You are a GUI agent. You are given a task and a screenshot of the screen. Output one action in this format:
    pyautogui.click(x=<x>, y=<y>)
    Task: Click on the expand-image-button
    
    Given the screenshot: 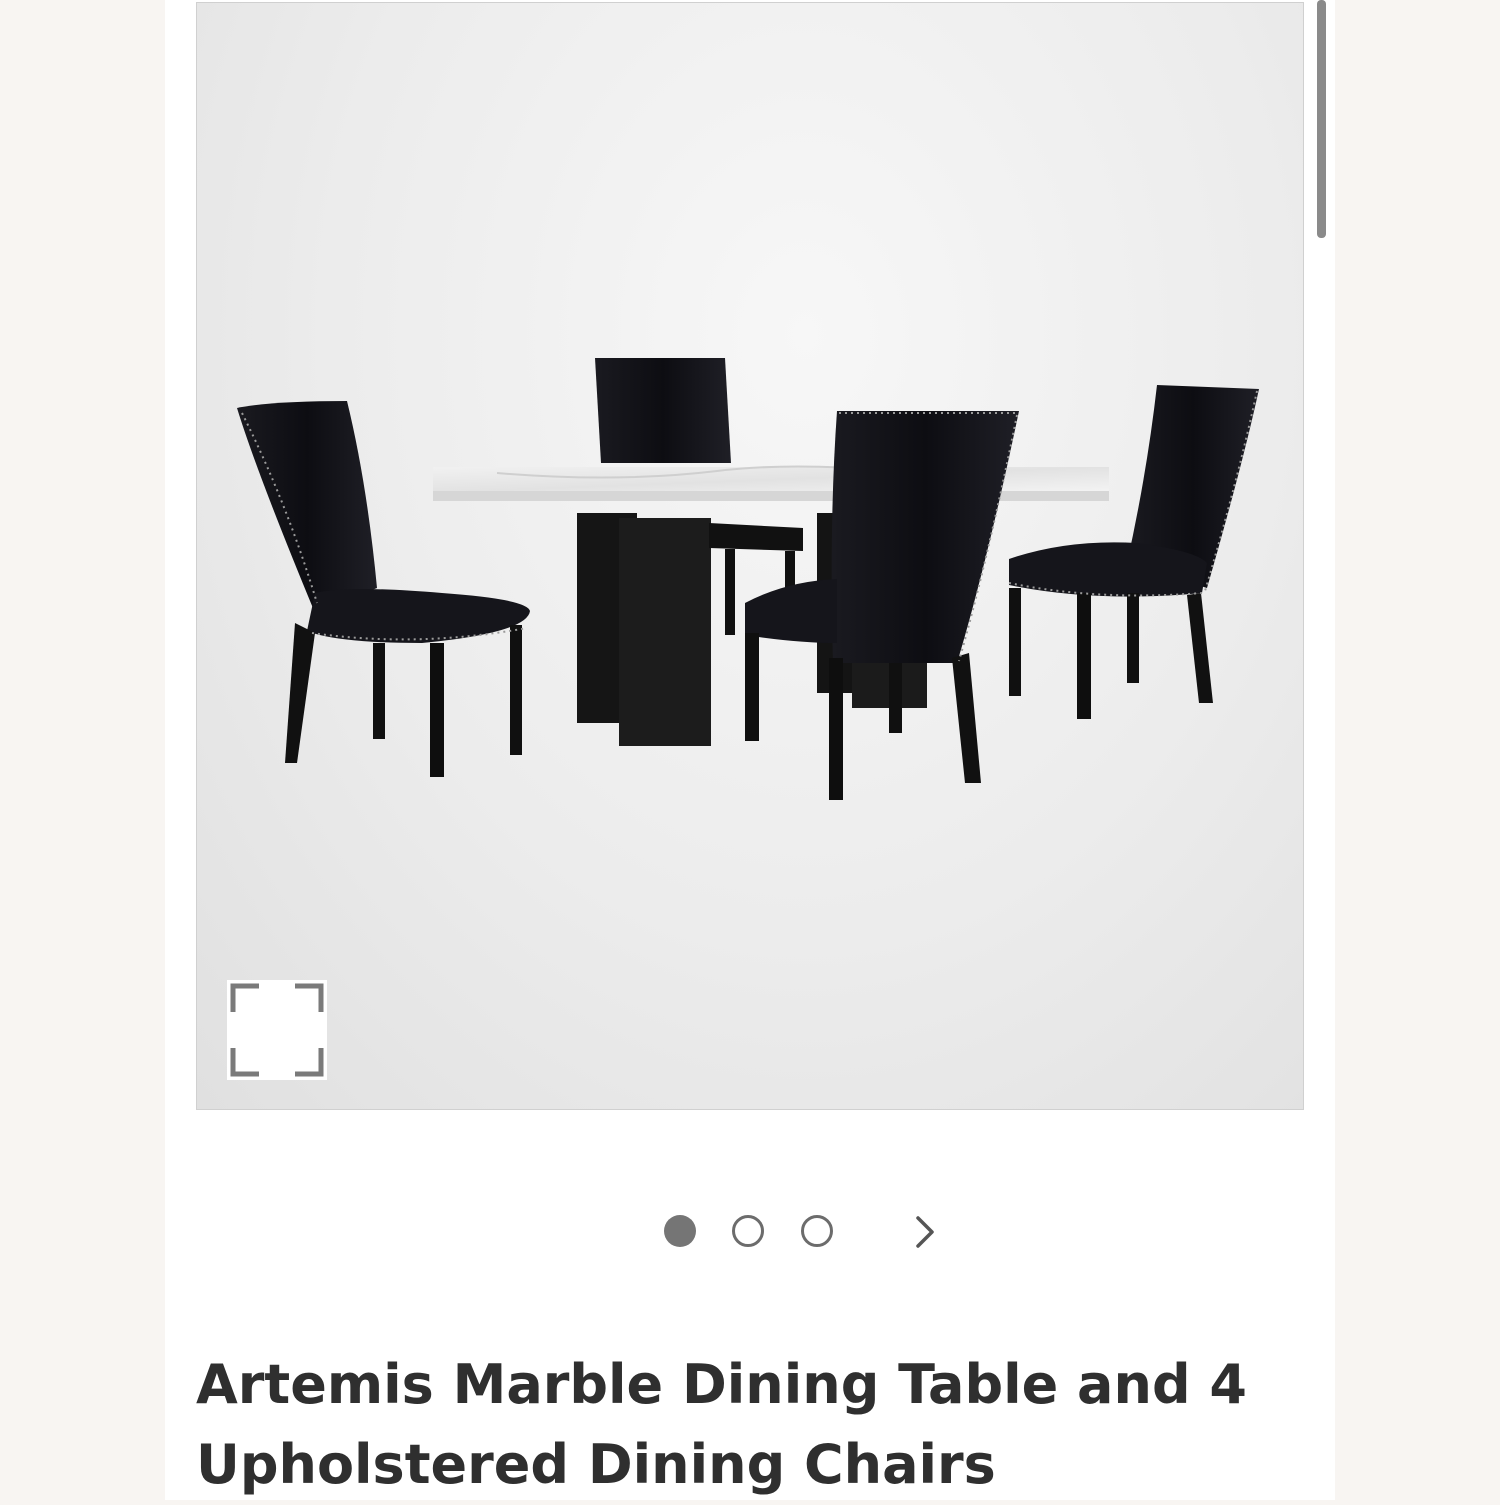 What is the action you would take?
    pyautogui.click(x=277, y=1030)
    